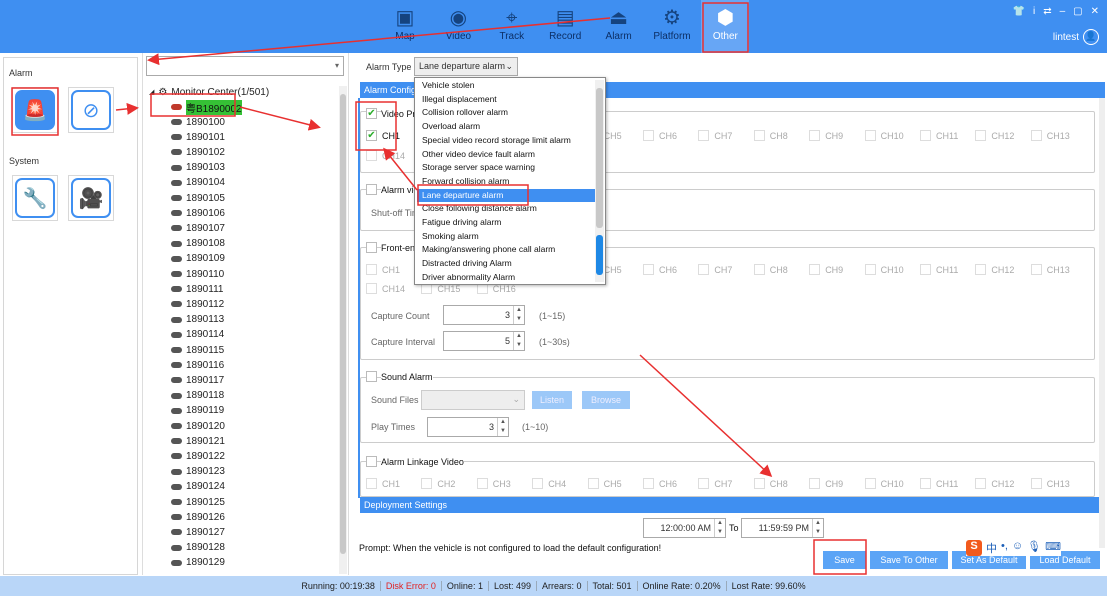 The width and height of the screenshot is (1107, 596). Describe the element at coordinates (684, 528) in the screenshot. I see `time-from-input: 12:00:00 AM ▲ ▼` at that location.